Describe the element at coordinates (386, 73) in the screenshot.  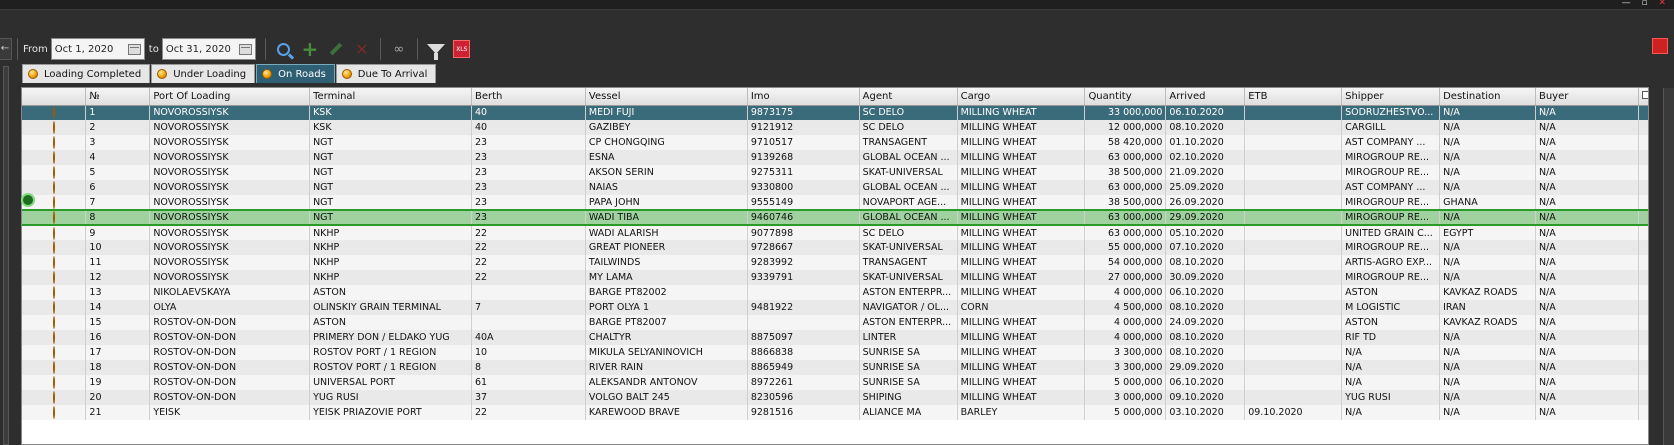
I see `tab-due-to-arrival: Due To Arrival` at that location.